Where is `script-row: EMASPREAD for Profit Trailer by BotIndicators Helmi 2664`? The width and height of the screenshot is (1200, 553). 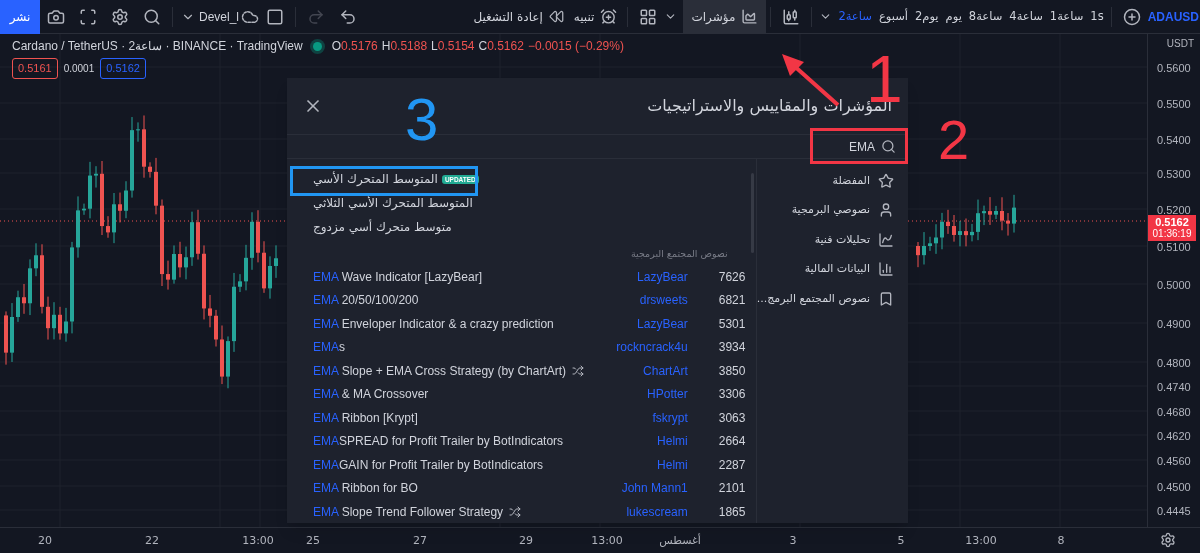 script-row: EMASPREAD for Profit Trailer by BotIndicators Helmi 2664 is located at coordinates (521, 441).